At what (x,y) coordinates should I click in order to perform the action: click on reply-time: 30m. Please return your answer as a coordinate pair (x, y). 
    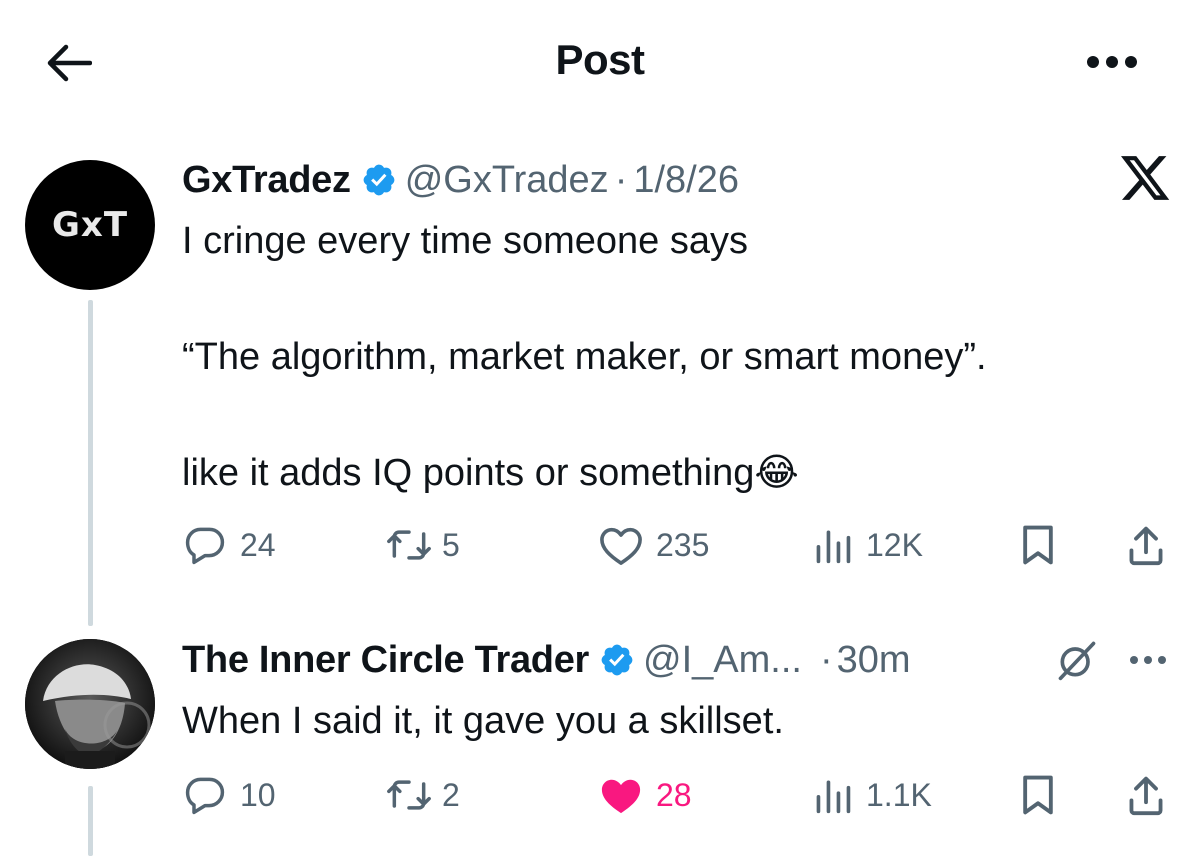
    Looking at the image, I should click on (874, 660).